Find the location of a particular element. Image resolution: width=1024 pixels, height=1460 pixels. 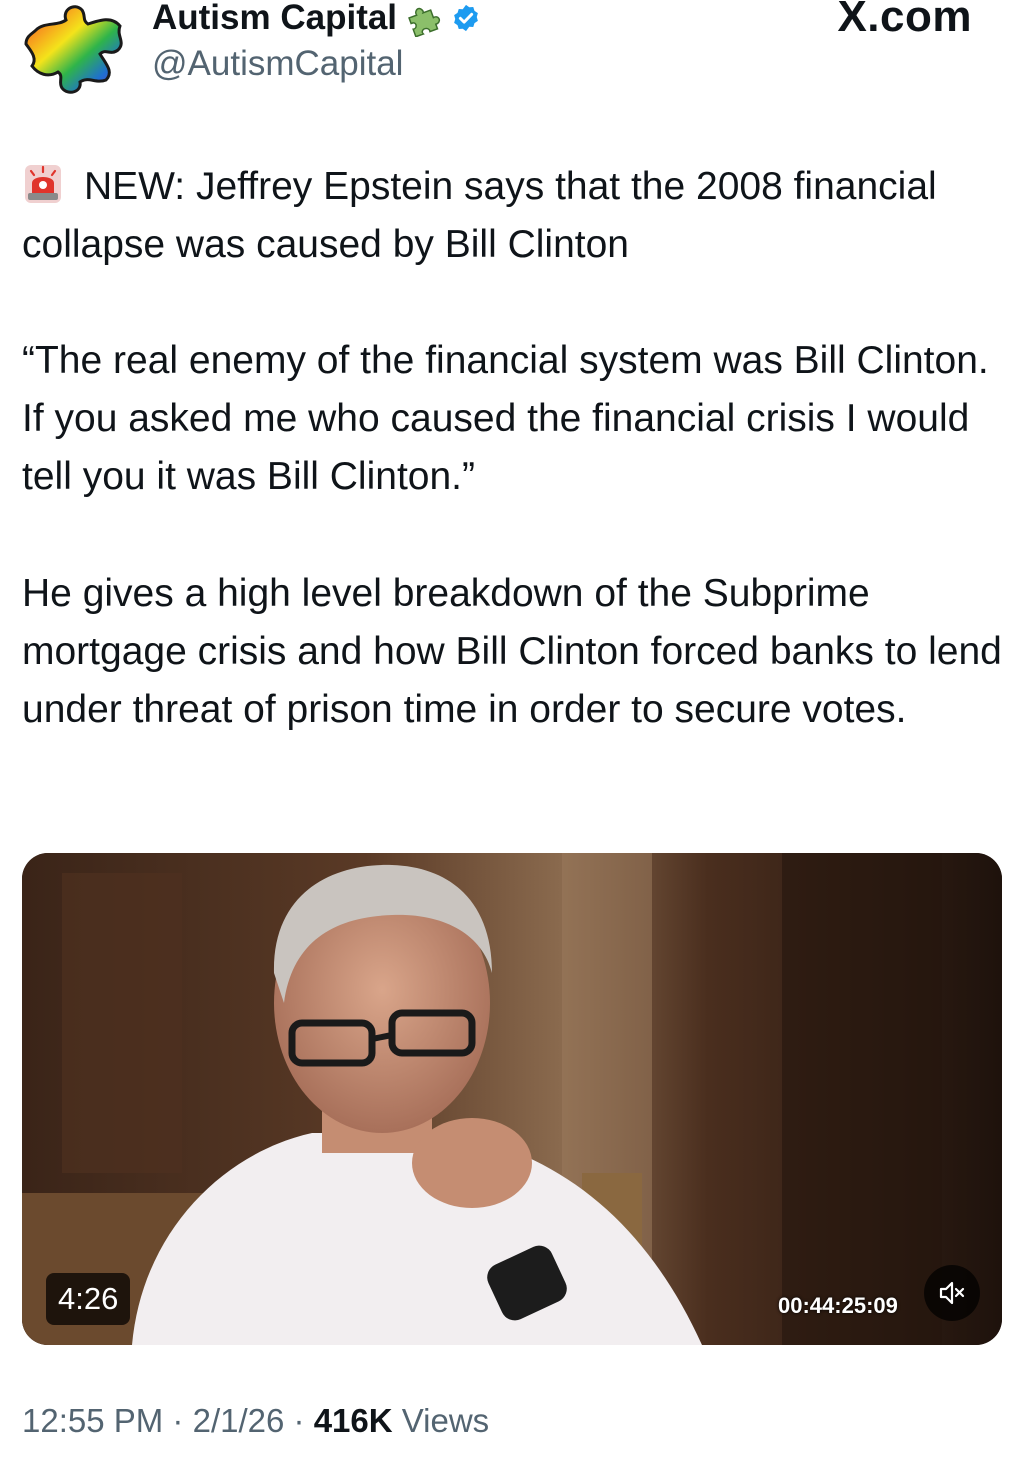

police-siren-icon is located at coordinates (43, 184).